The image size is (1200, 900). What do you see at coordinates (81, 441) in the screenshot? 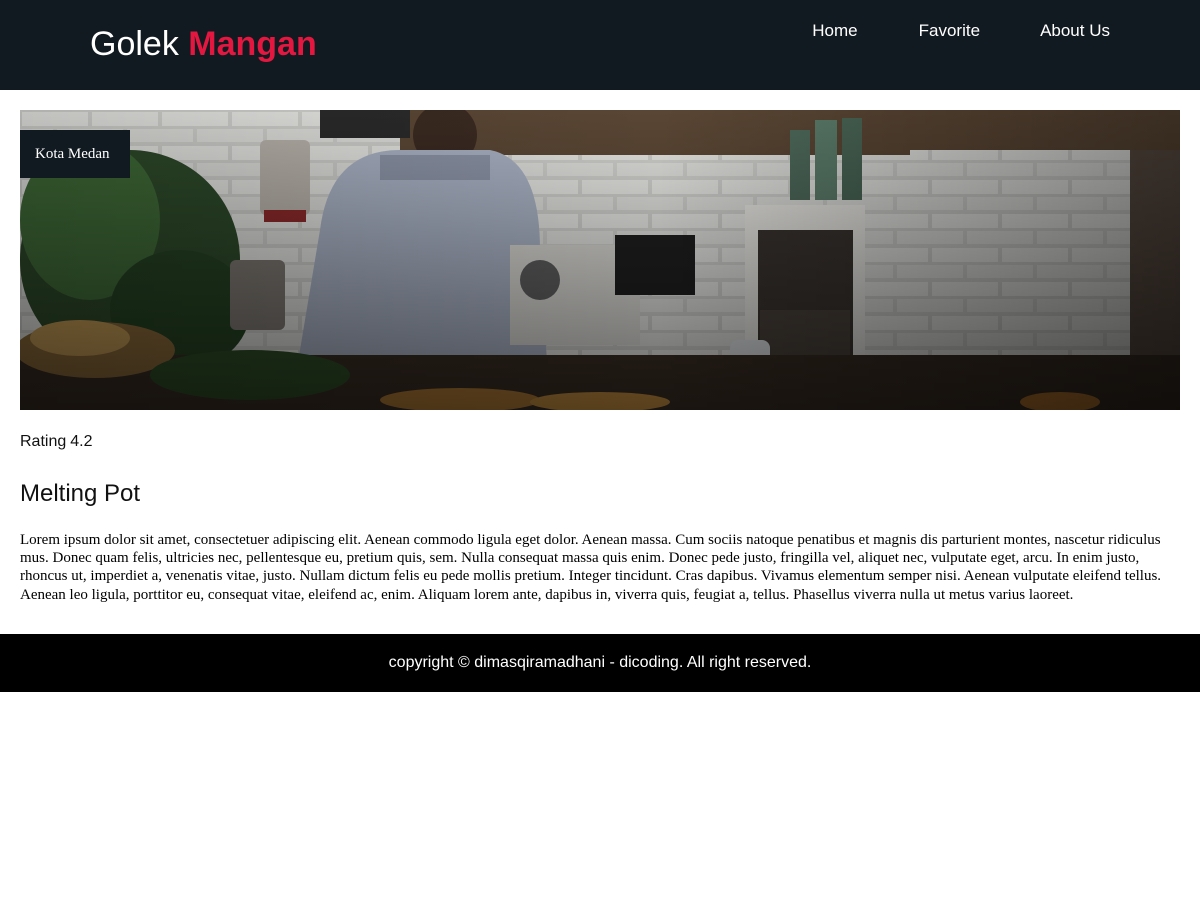
I see `rating-value: 4.2` at bounding box center [81, 441].